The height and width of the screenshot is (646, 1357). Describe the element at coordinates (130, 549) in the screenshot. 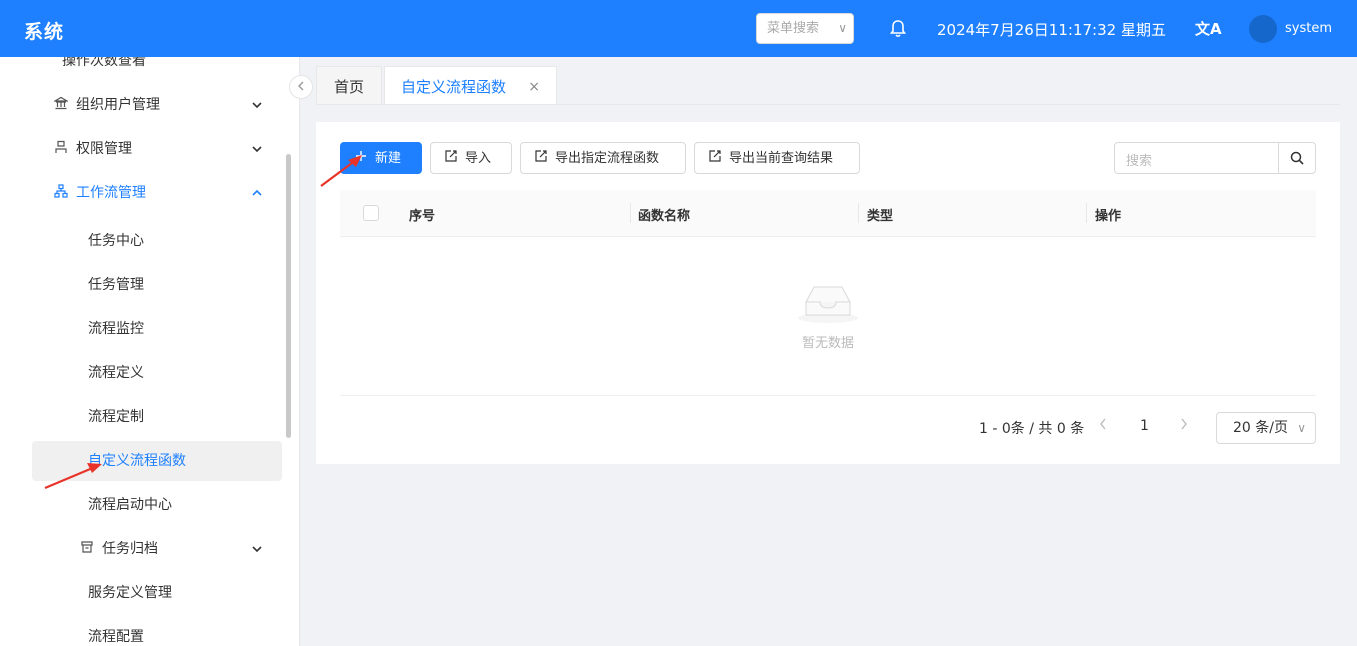

I see `sidebar-item-label: 任务归档` at that location.